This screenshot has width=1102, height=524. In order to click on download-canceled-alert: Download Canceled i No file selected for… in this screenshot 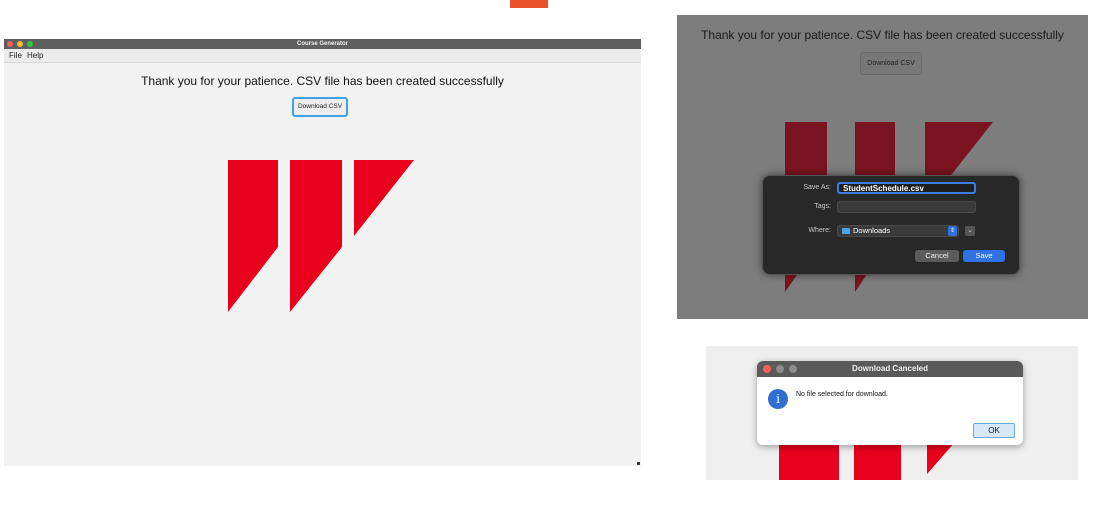, I will do `click(890, 403)`.